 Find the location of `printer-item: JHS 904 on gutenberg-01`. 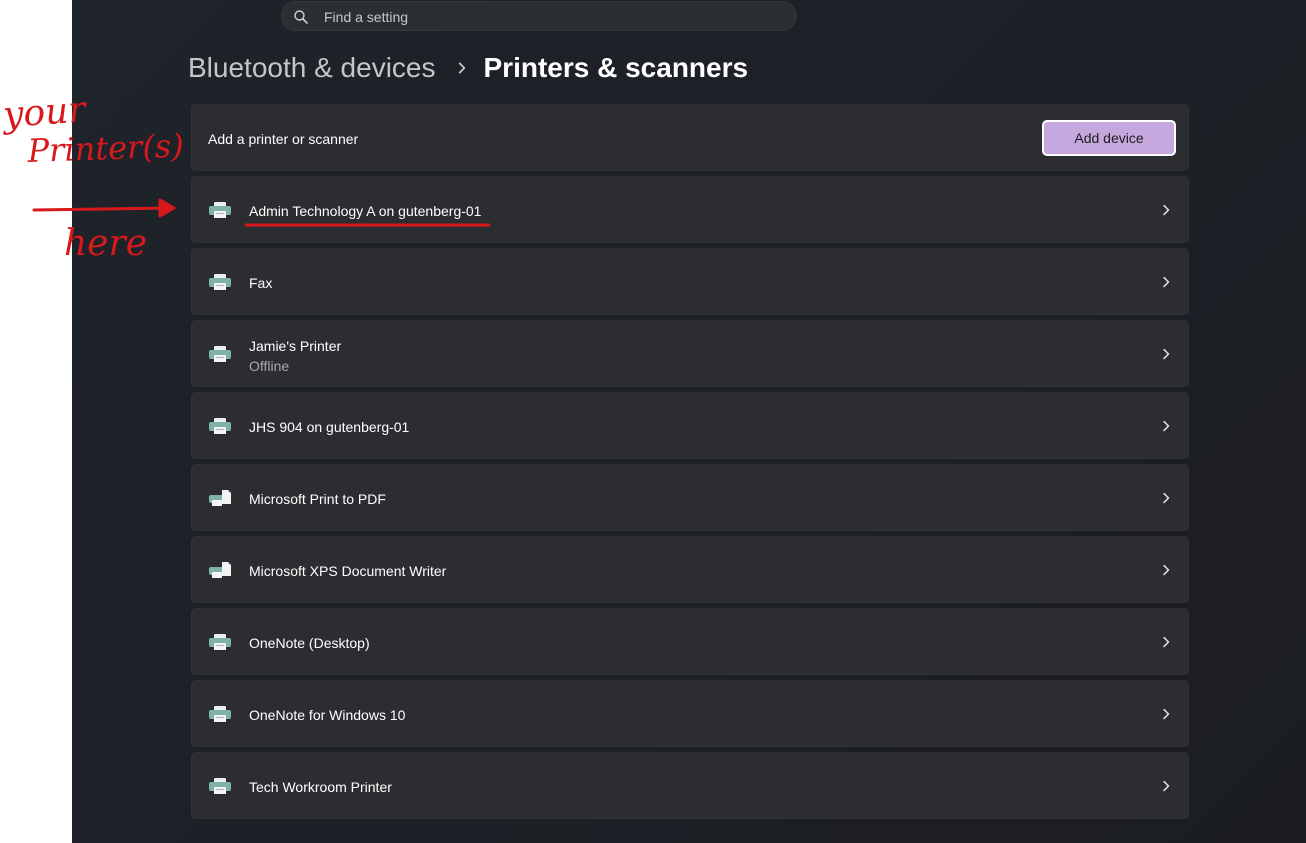

printer-item: JHS 904 on gutenberg-01 is located at coordinates (690, 425).